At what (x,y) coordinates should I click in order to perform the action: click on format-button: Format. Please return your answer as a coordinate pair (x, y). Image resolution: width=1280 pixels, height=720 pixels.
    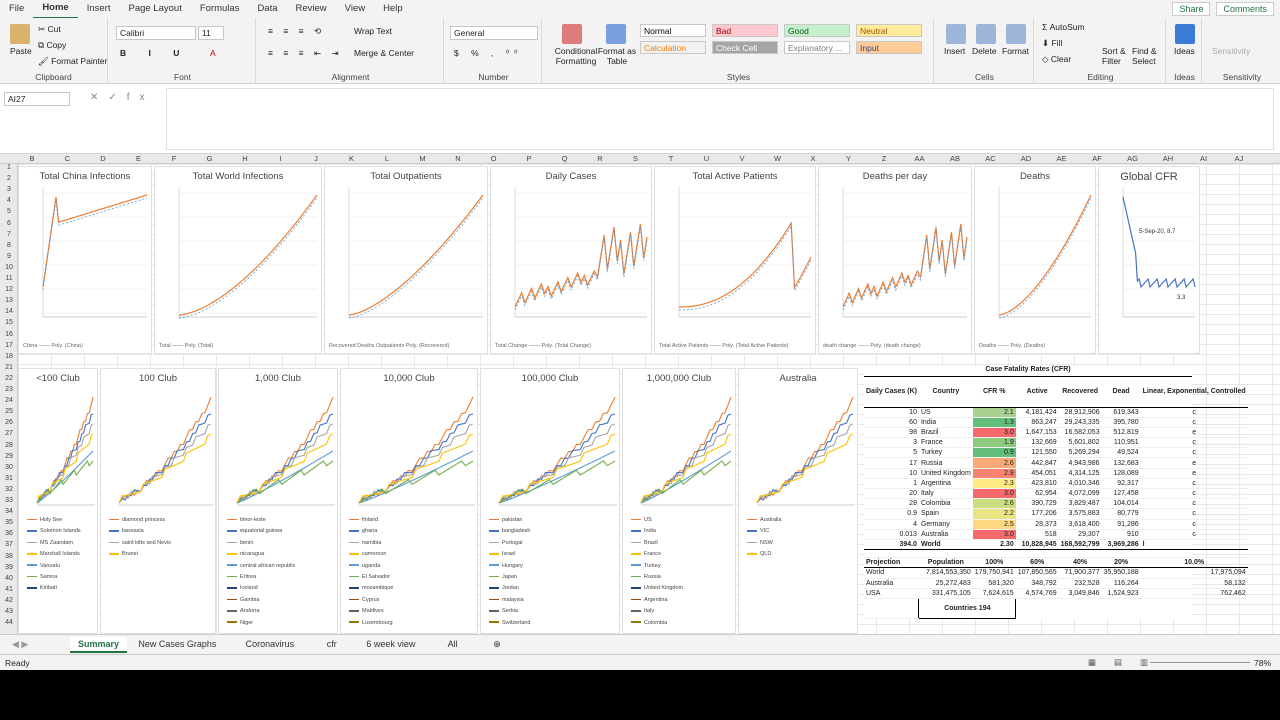
    Looking at the image, I should click on (1015, 51).